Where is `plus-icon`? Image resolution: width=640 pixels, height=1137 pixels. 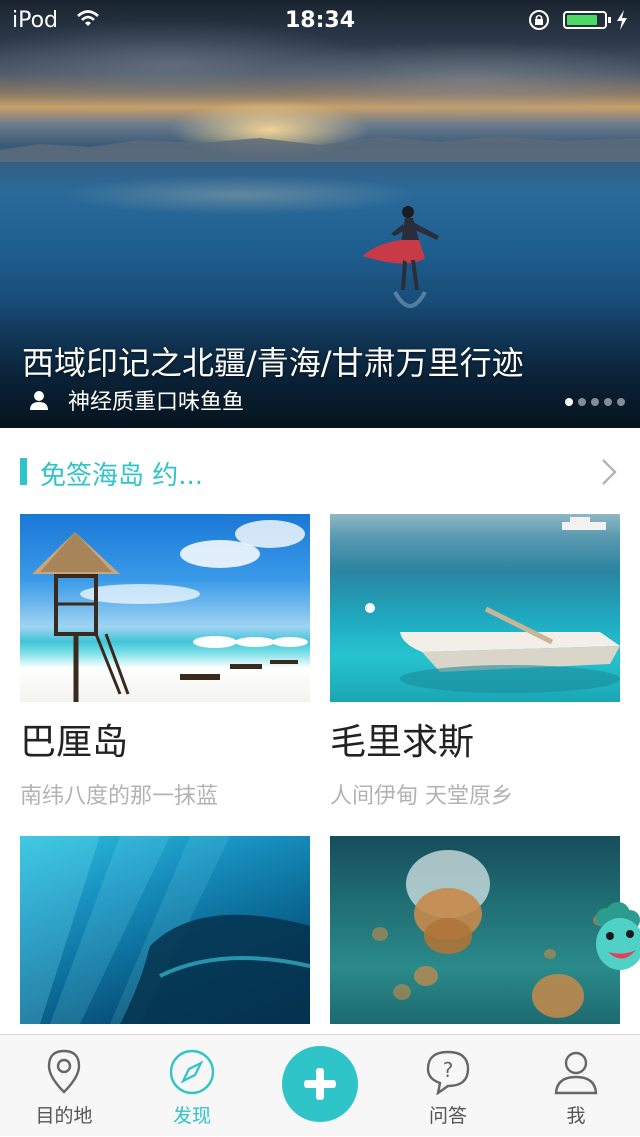 plus-icon is located at coordinates (320, 1084).